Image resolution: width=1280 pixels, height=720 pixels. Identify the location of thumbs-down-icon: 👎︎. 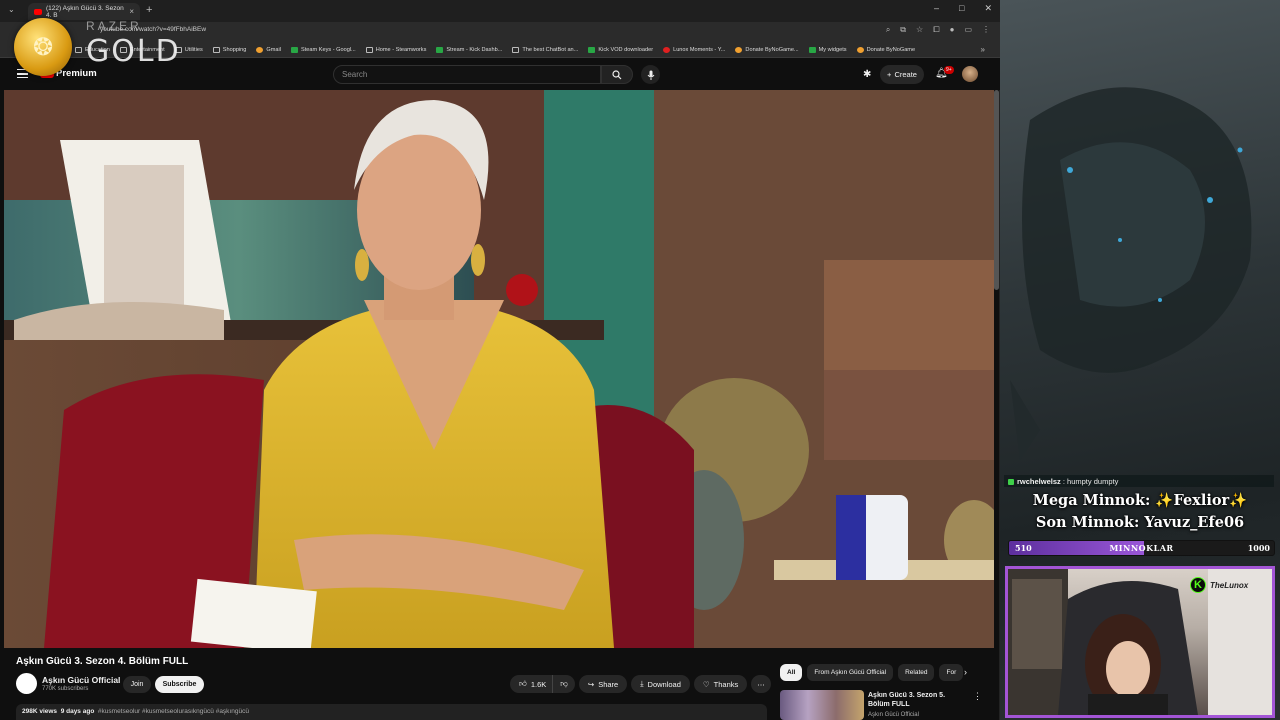
(564, 683).